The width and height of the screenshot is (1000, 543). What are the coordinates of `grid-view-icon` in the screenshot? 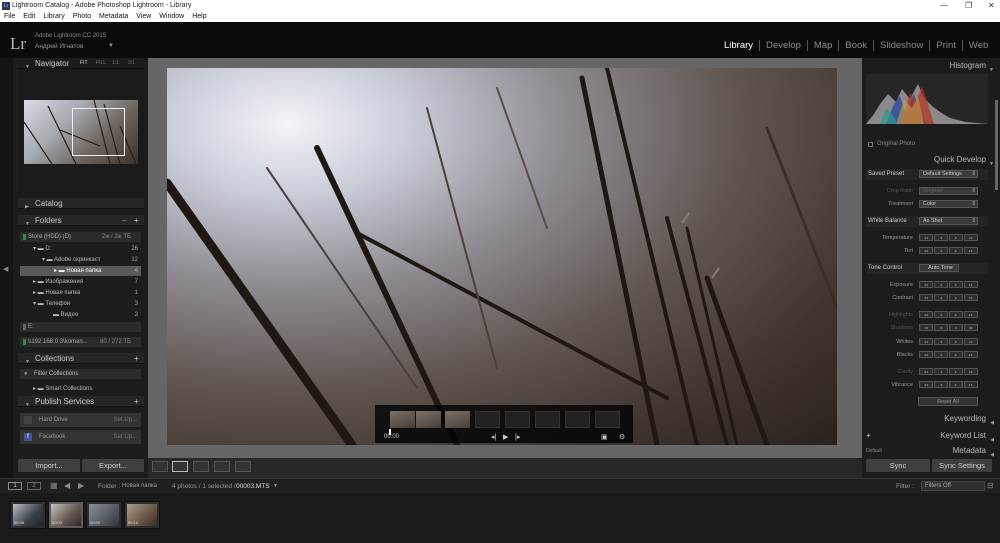 It's located at (160, 466).